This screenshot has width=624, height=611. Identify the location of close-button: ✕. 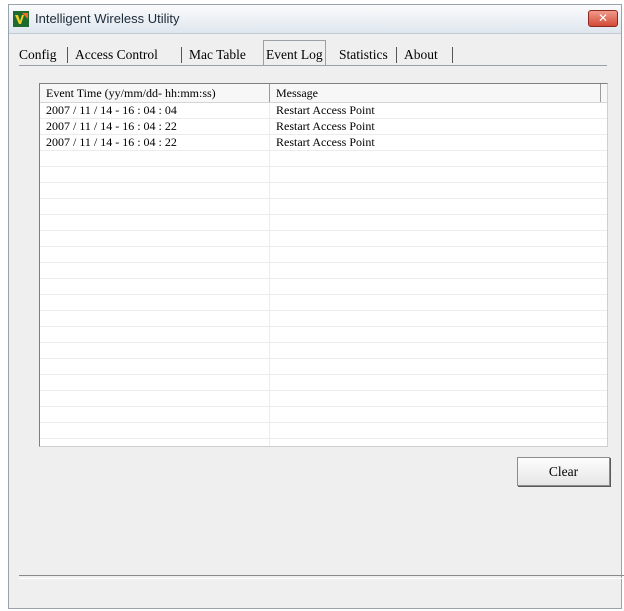
(603, 18).